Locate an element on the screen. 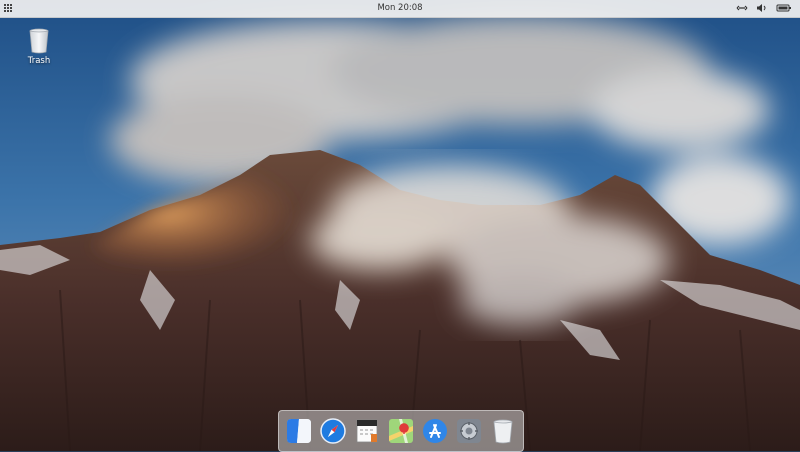 Image resolution: width=800 pixels, height=452 pixels. desktop-icon-label: Trash is located at coordinates (39, 61).